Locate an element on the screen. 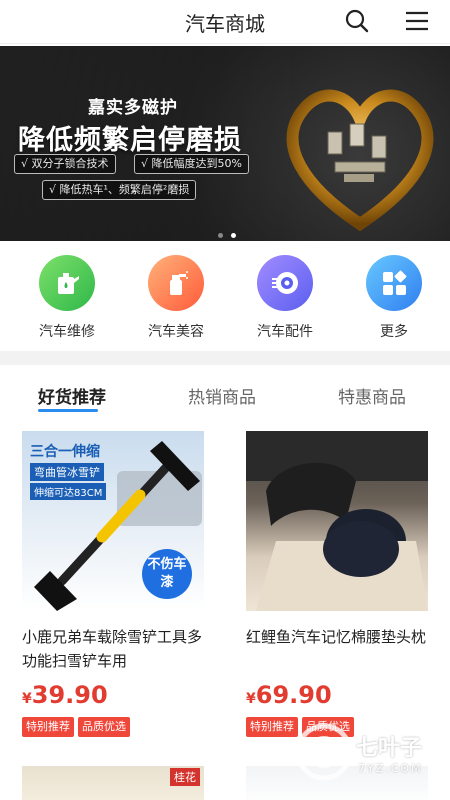 The width and height of the screenshot is (450, 800). banner-feature: √ 降低热车¹、频繁启停²磨损 is located at coordinates (119, 190).